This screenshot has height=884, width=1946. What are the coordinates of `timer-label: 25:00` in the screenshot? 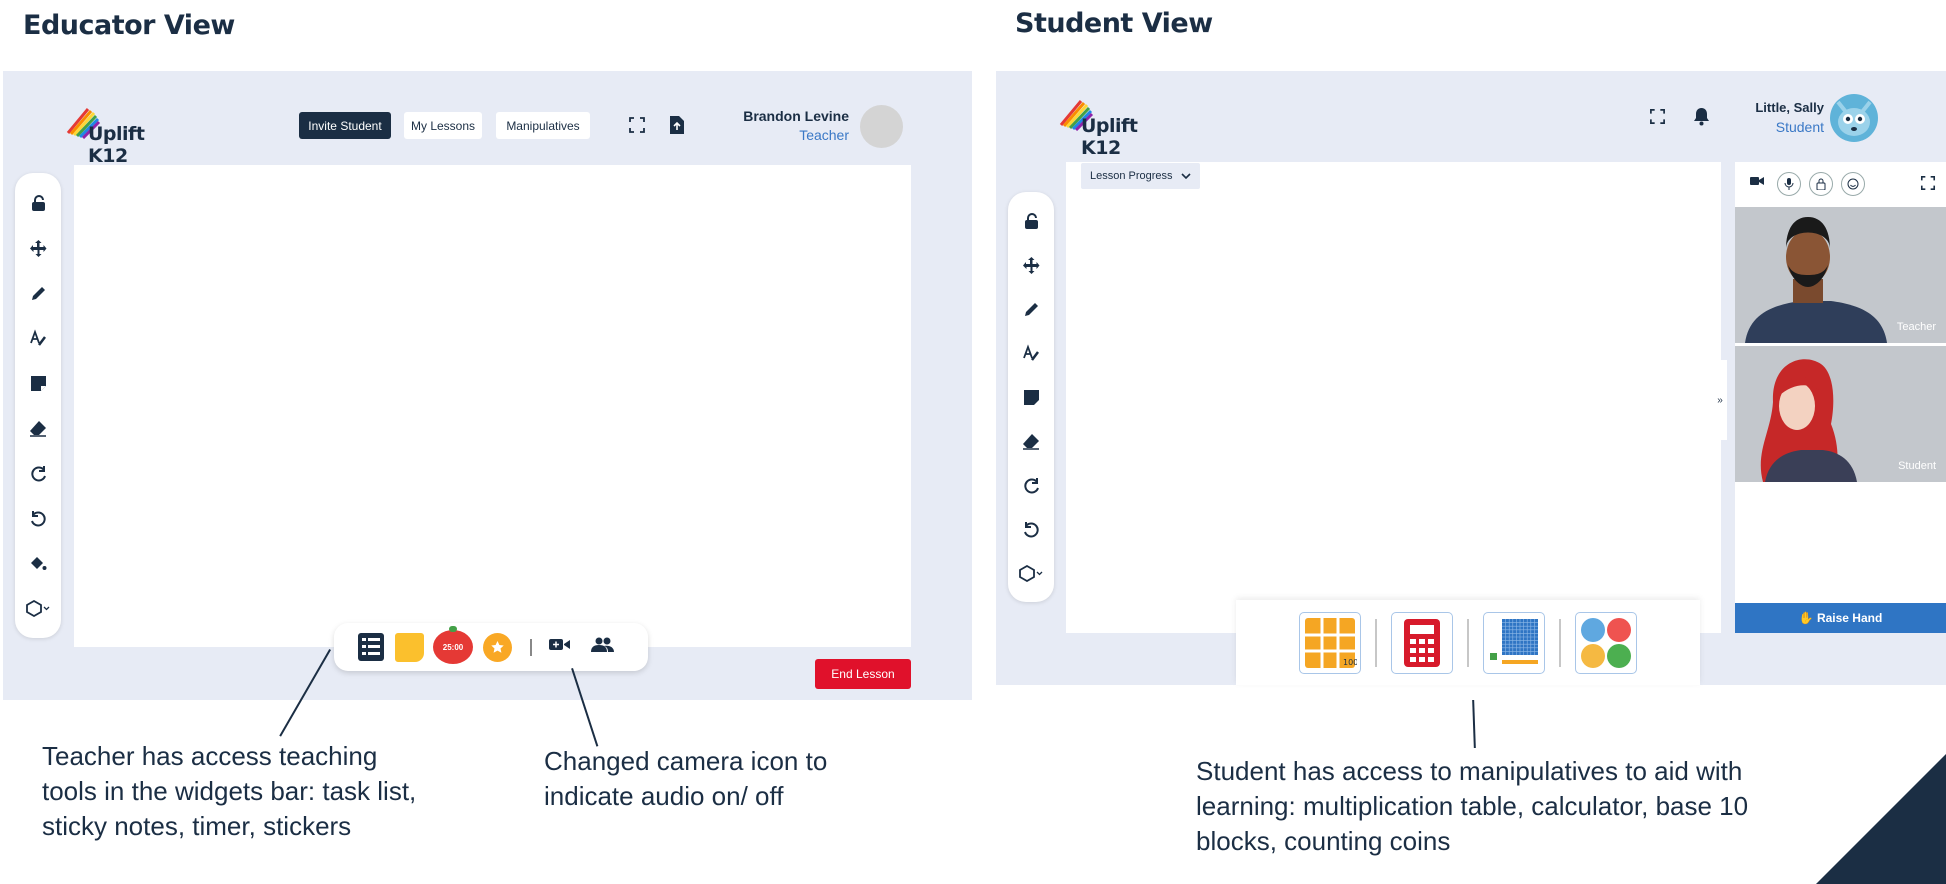 It's located at (453, 647).